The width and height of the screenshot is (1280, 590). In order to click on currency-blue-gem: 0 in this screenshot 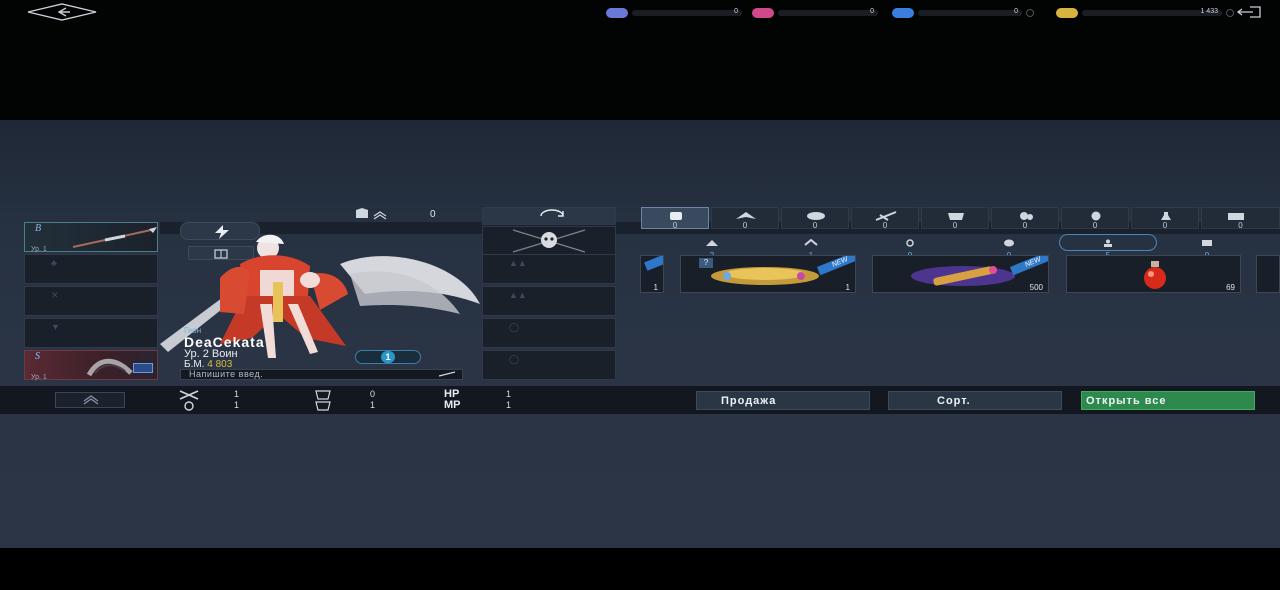, I will do `click(674, 13)`.